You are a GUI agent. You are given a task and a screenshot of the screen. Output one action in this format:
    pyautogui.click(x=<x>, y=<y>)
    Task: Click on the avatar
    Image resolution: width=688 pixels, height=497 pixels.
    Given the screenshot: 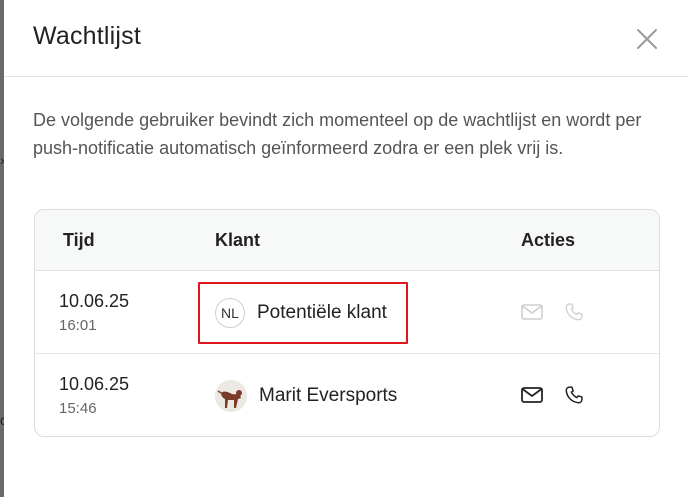 What is the action you would take?
    pyautogui.click(x=231, y=396)
    